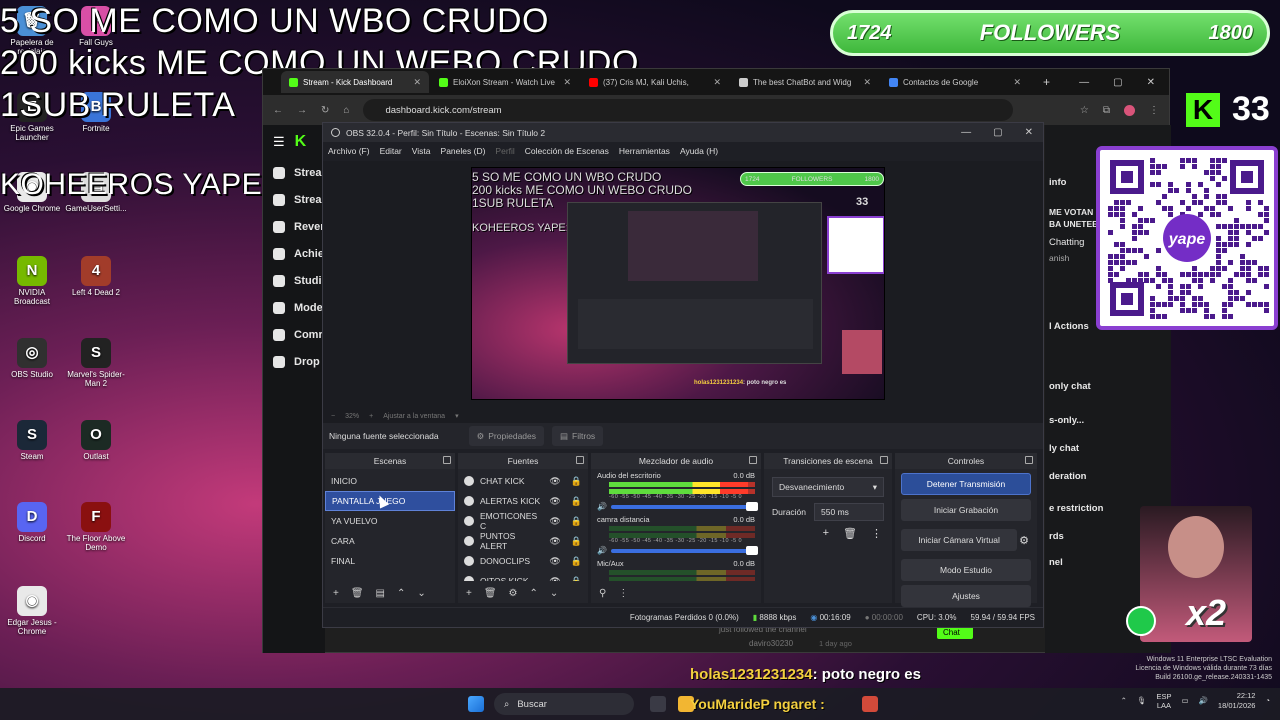  I want to click on source-item: EMOTICONES C 👁 🔒, so click(523, 521).